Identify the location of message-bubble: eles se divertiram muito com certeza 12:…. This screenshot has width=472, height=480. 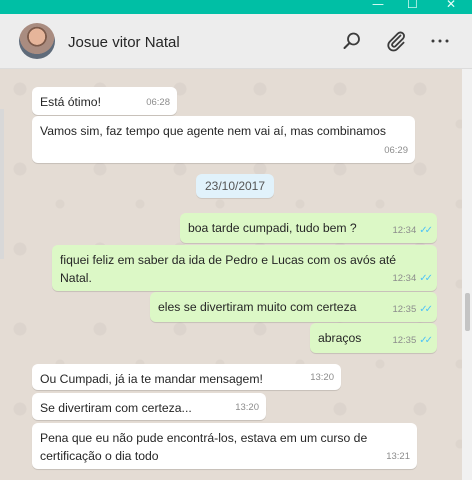
(293, 307).